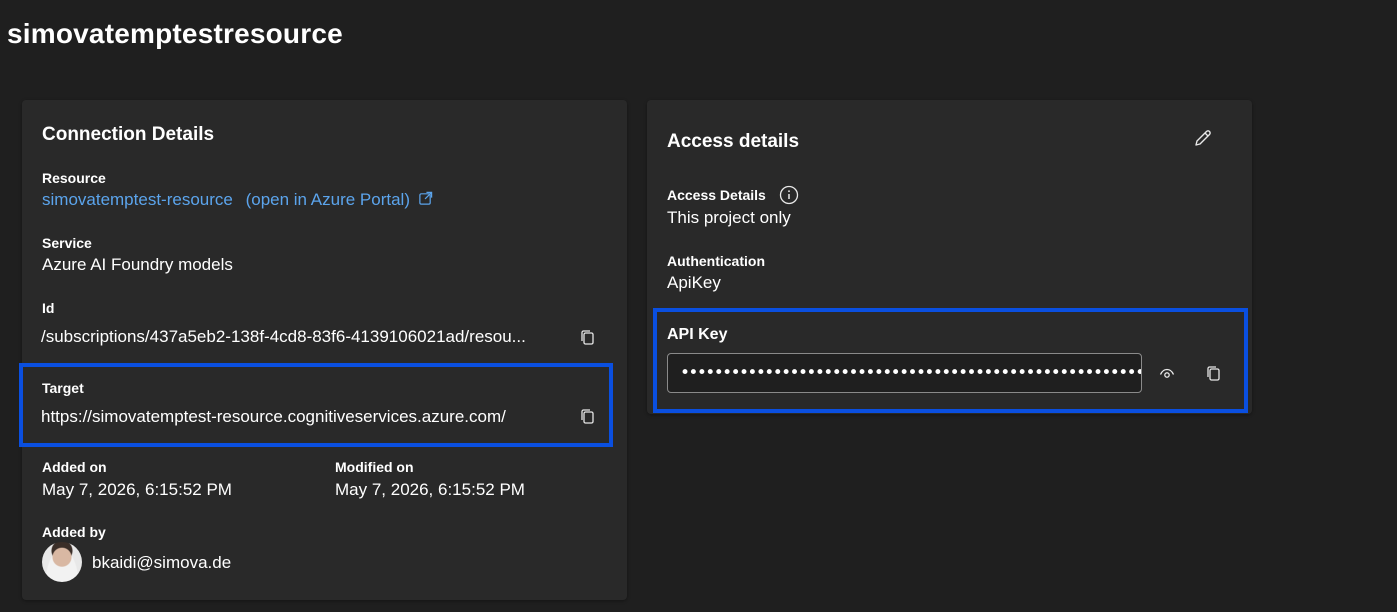 The width and height of the screenshot is (1397, 612). Describe the element at coordinates (137, 264) in the screenshot. I see `service-value: Azure AI Foundry models` at that location.